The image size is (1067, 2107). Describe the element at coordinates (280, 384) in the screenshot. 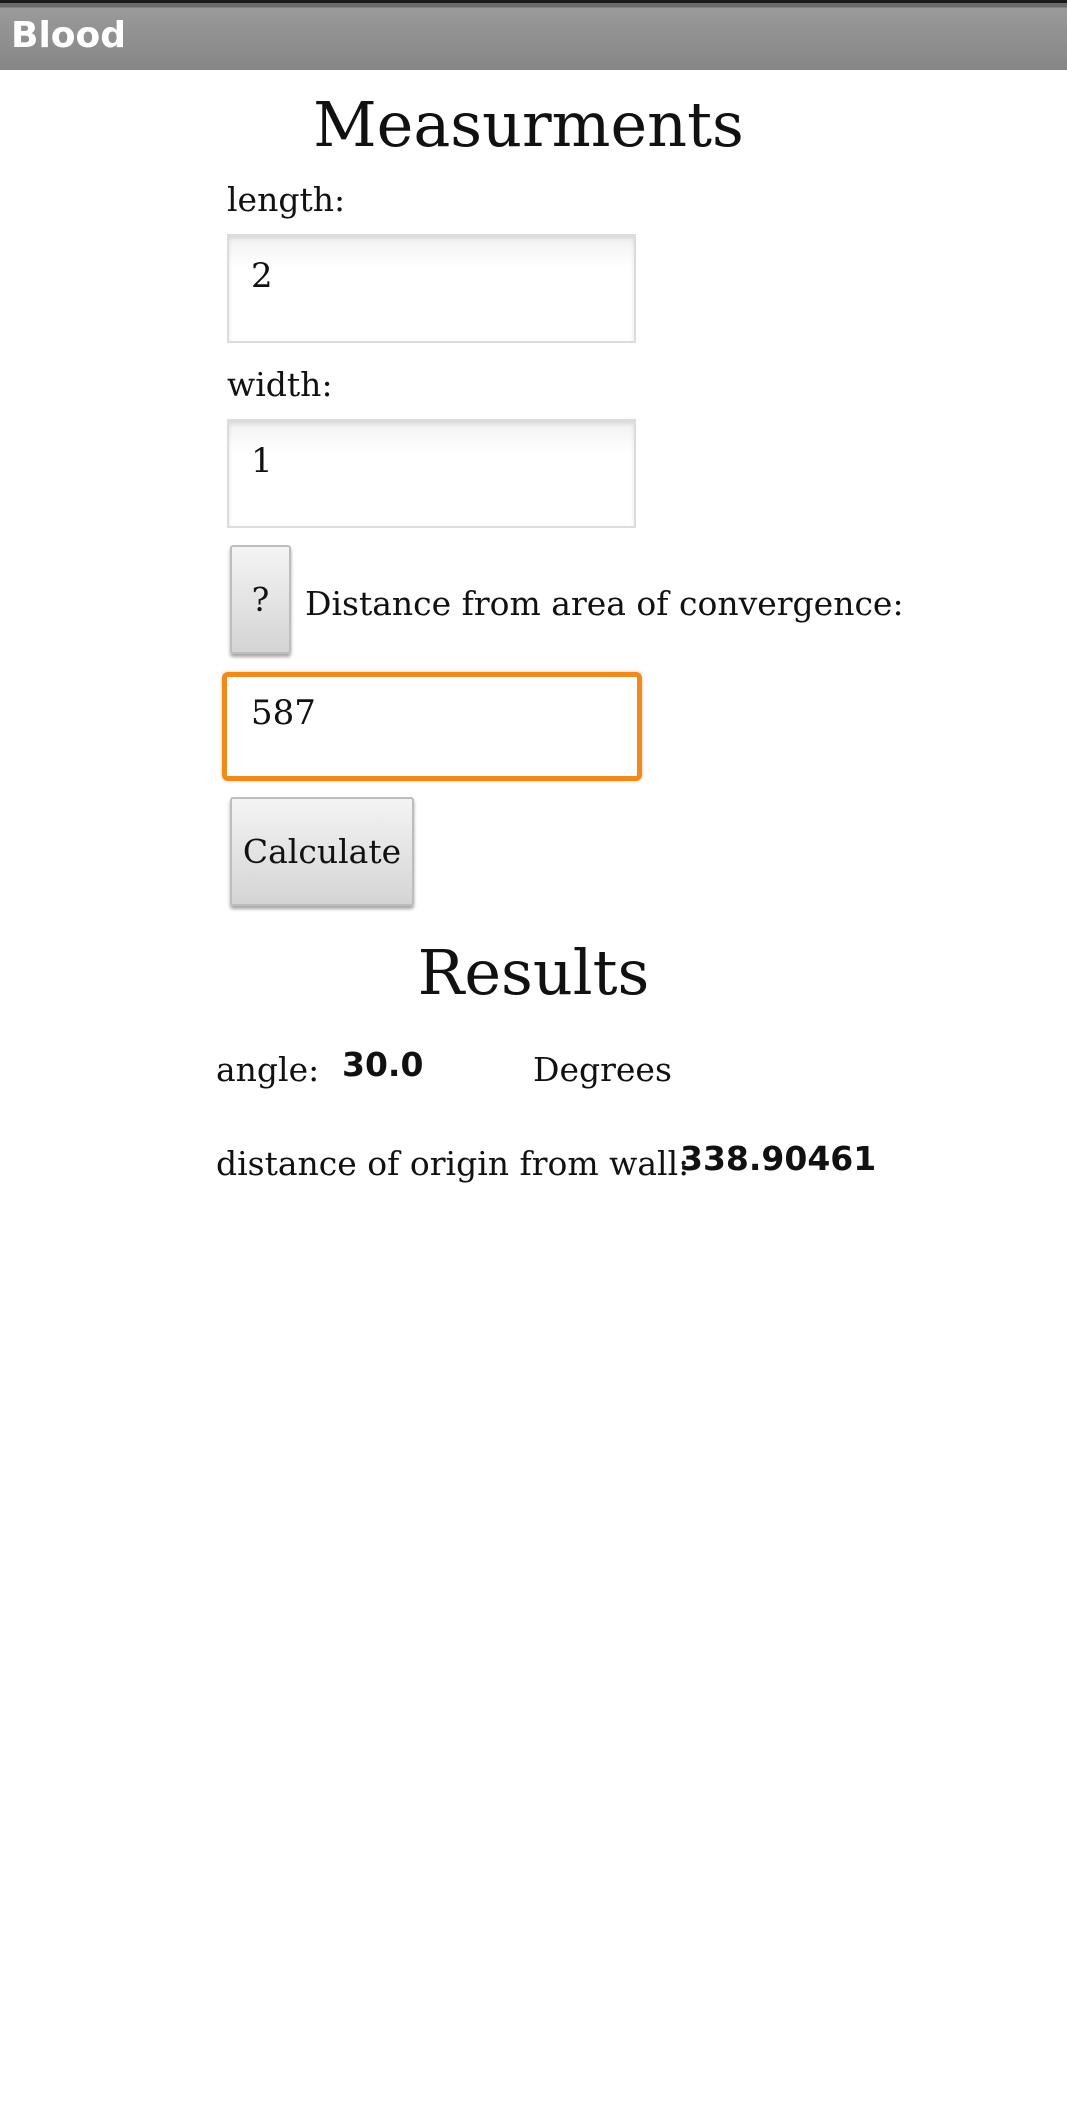

I see `width-label: width:` at that location.